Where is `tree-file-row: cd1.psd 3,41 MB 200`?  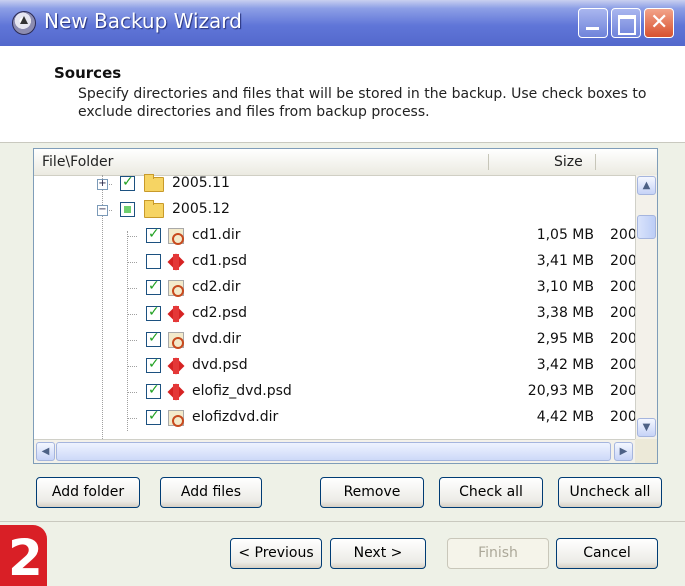 tree-file-row: cd1.psd 3,41 MB 200 is located at coordinates (335, 263).